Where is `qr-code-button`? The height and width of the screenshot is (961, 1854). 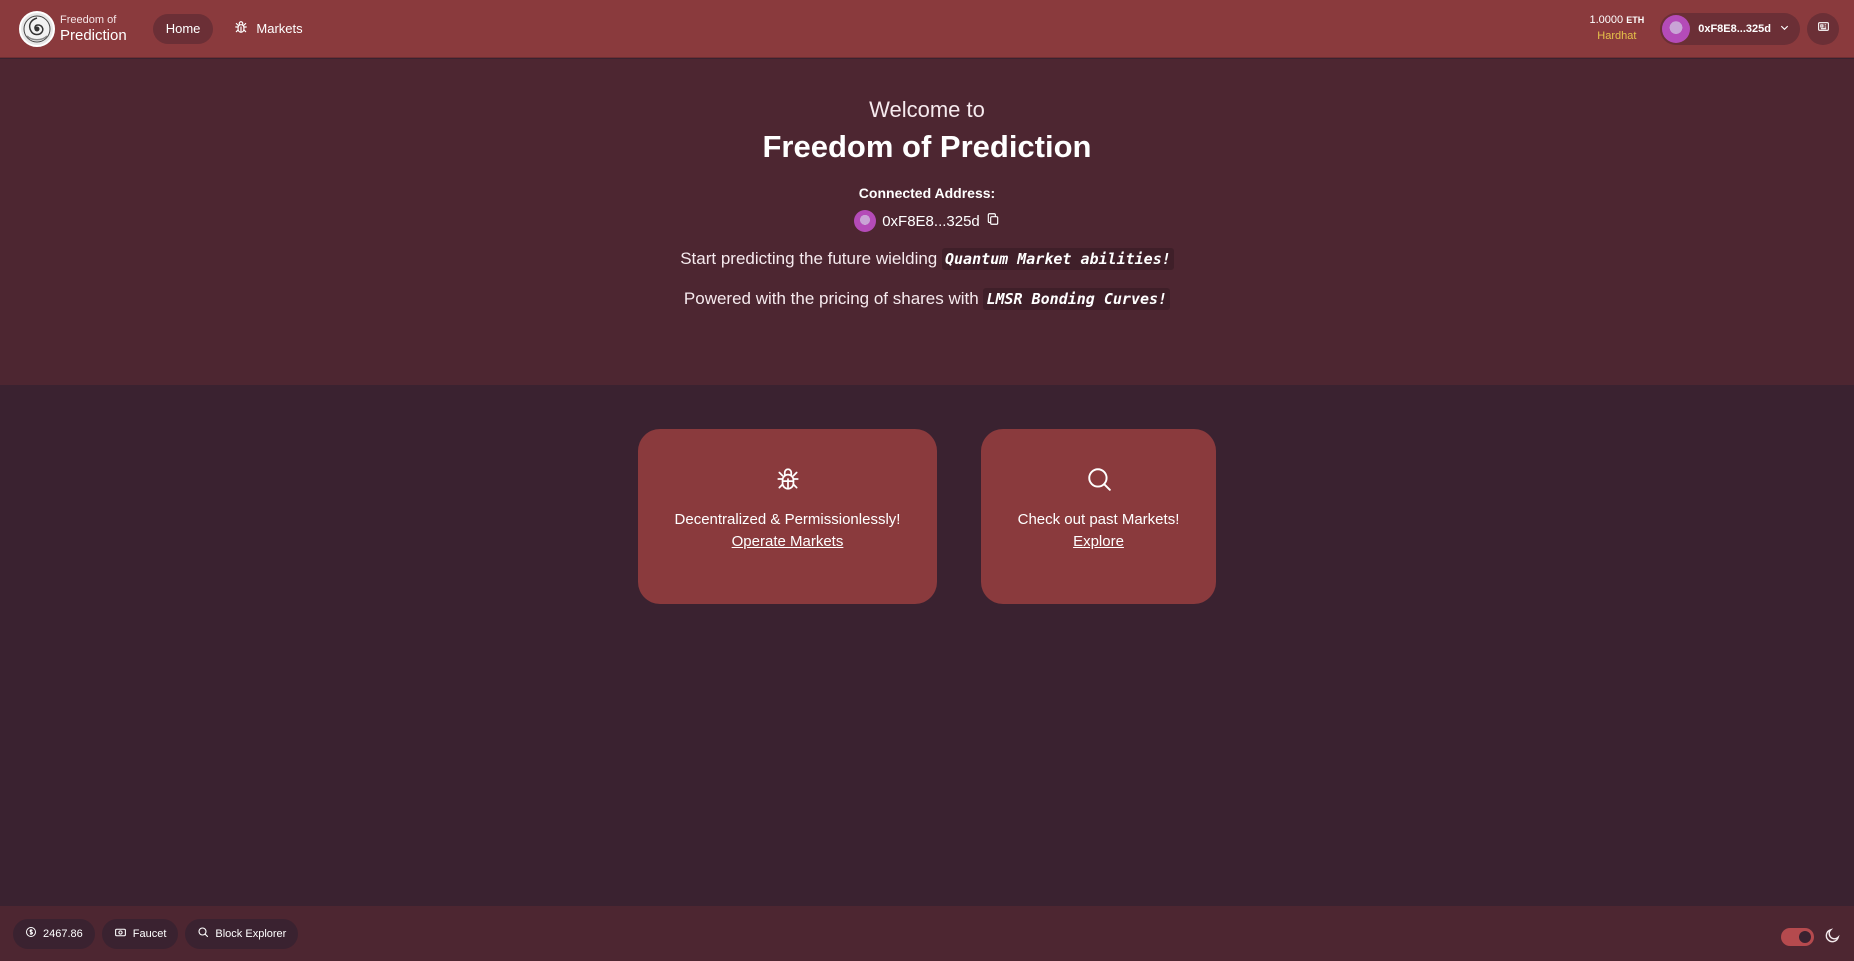 qr-code-button is located at coordinates (1823, 28).